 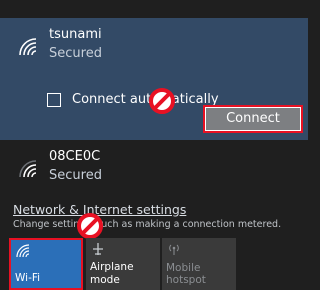 I want to click on network-row-08ce0c: 08CE0C Secured, so click(x=154, y=169).